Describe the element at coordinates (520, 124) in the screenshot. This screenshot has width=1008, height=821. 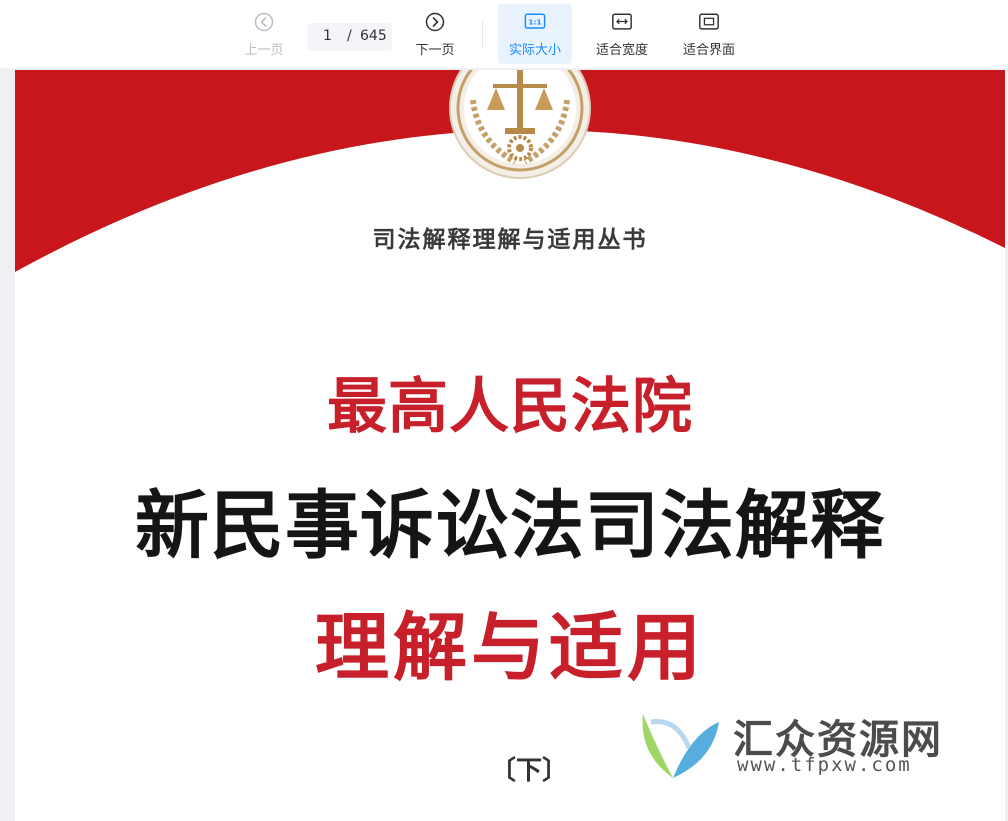
I see `scales-emblem-icon` at that location.